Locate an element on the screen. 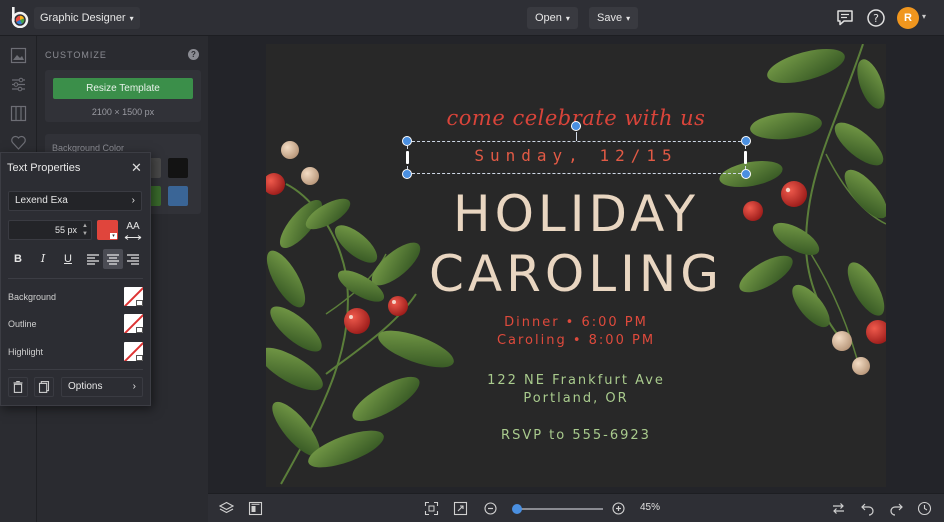 The height and width of the screenshot is (522, 944). resize-handle-top-right is located at coordinates (746, 141).